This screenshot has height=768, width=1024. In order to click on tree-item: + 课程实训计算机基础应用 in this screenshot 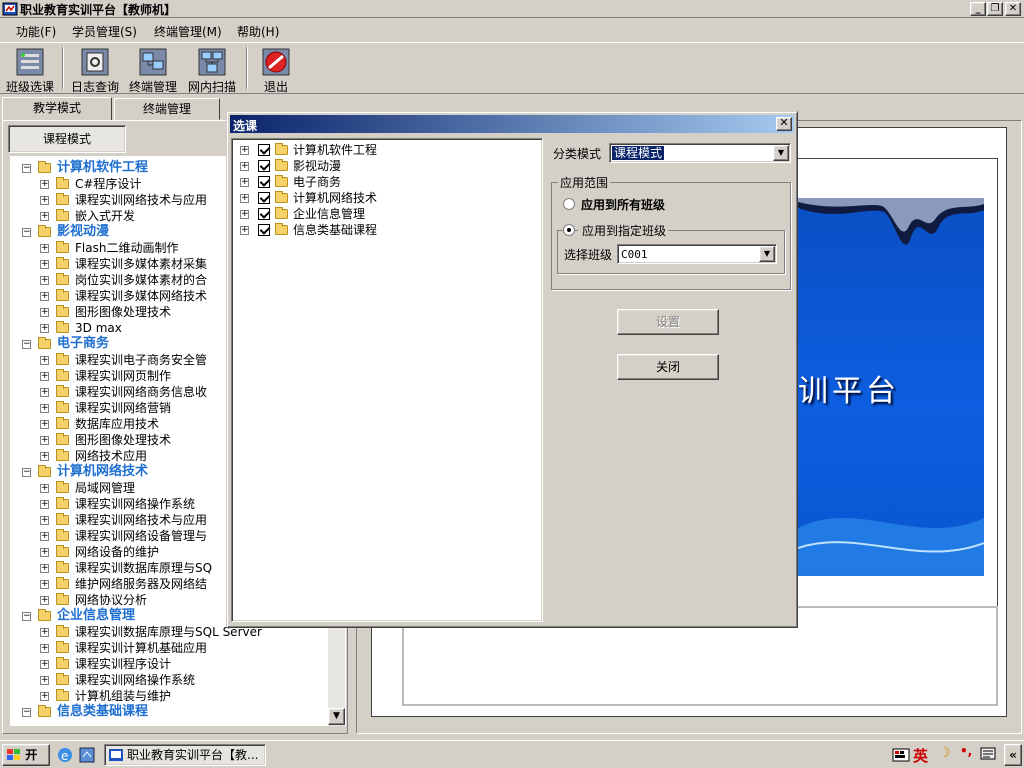, I will do `click(175, 648)`.